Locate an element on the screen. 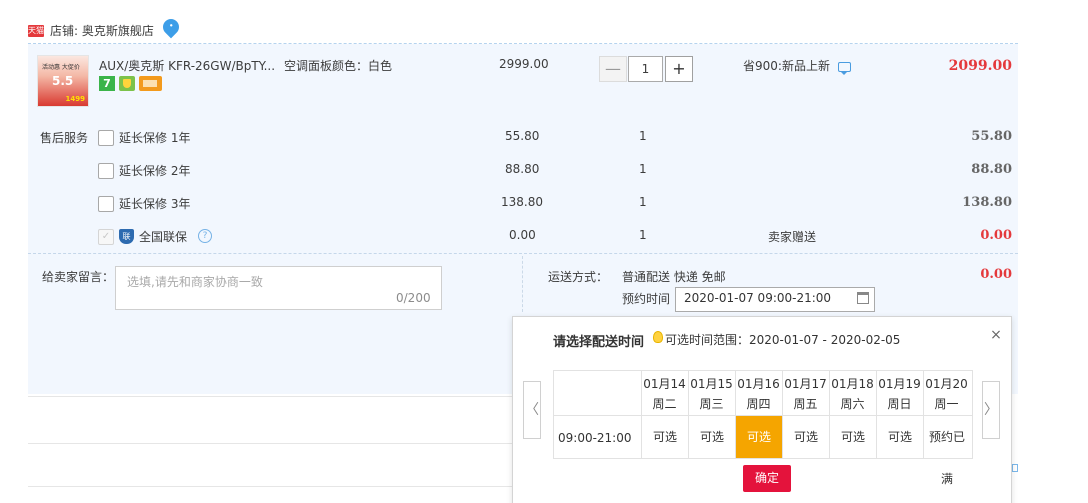 Image resolution: width=1088 pixels, height=503 pixels. national-warranty-total: 0.00 is located at coordinates (996, 235).